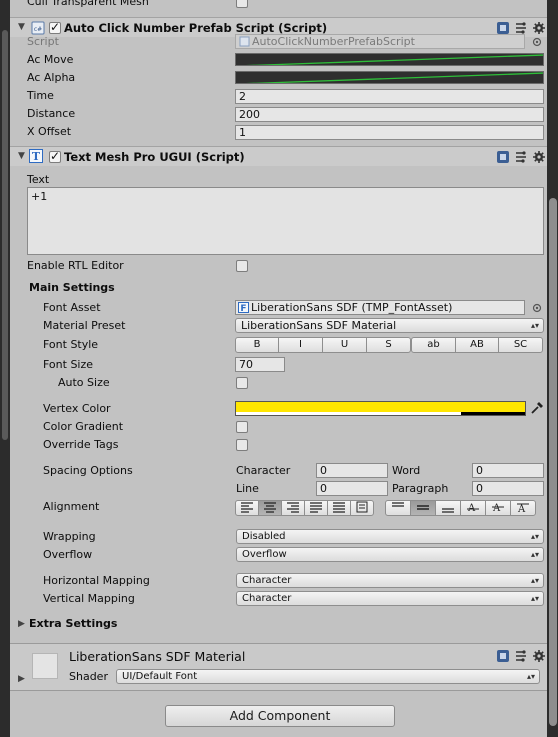 This screenshot has height=737, width=558. What do you see at coordinates (247, 488) in the screenshot?
I see `line-spacing-label: Line` at bounding box center [247, 488].